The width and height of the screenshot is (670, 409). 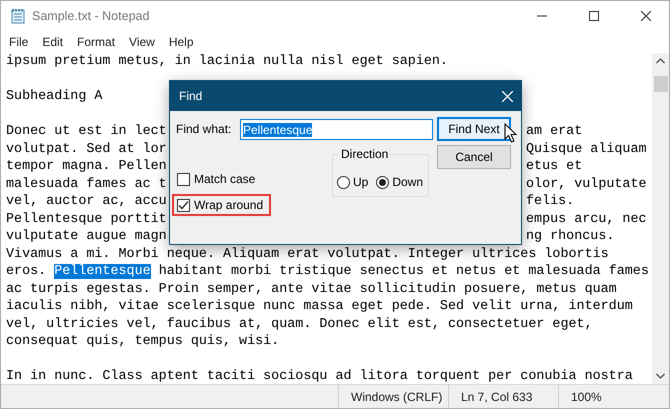 What do you see at coordinates (594, 16) in the screenshot?
I see `maximize-icon` at bounding box center [594, 16].